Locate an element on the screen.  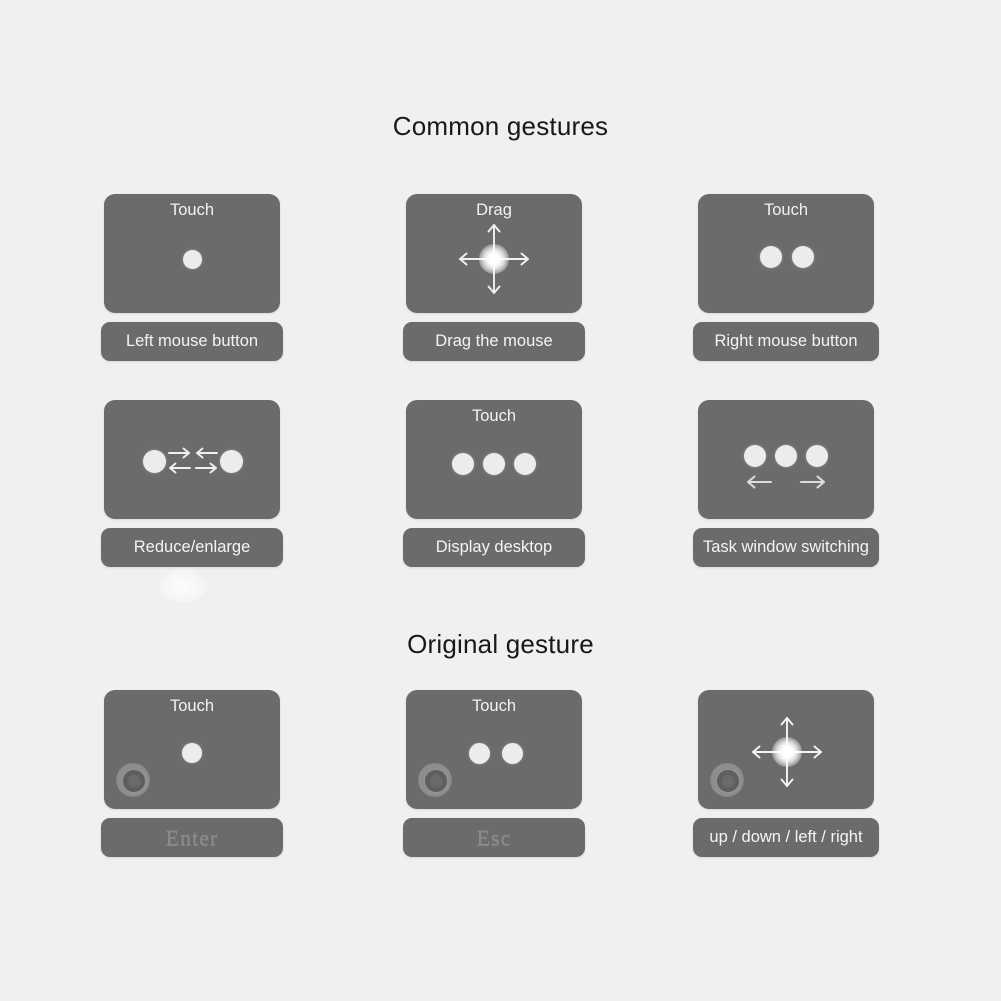
gesture-caption: up / down / left / right is located at coordinates (786, 837).